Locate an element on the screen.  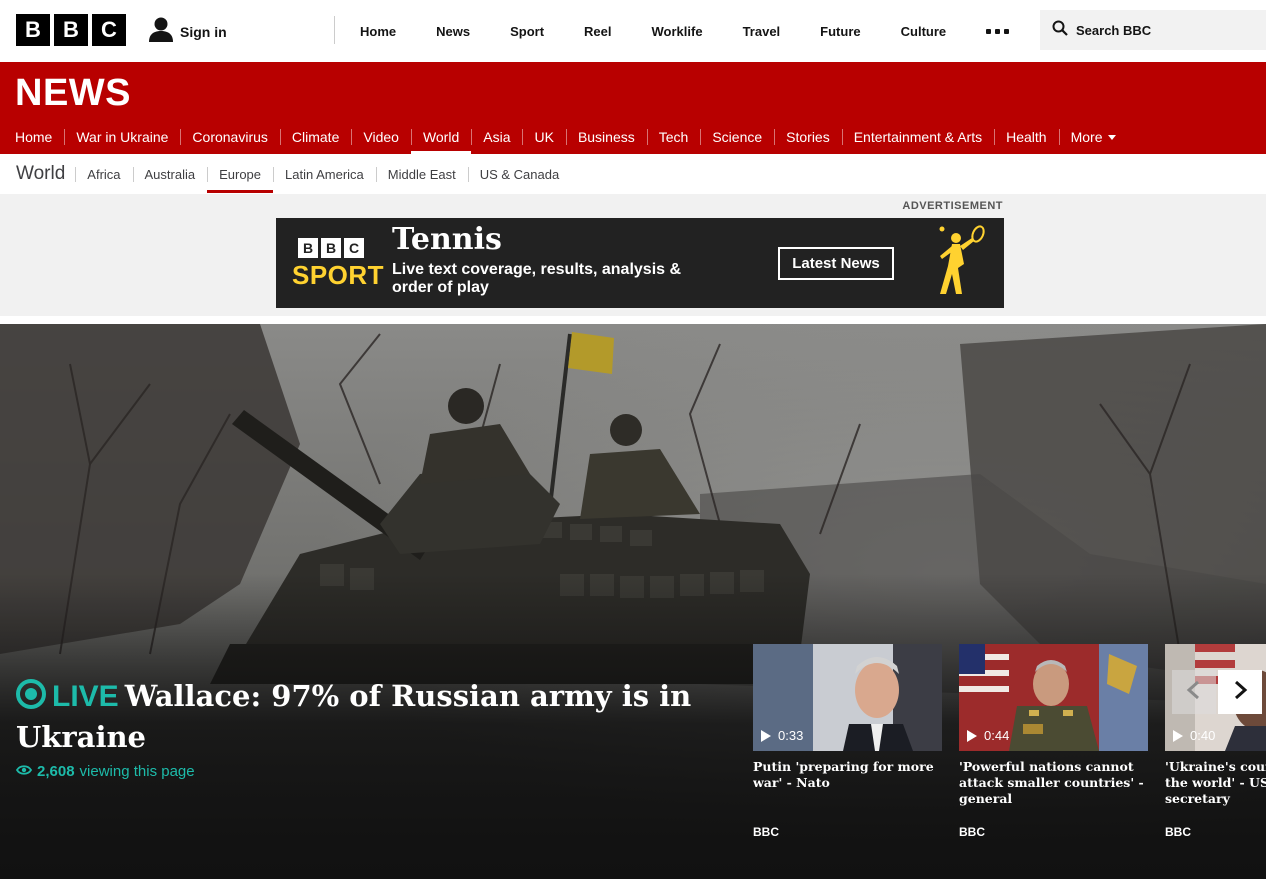
sign-in-link: Sign in is located at coordinates (187, 31).